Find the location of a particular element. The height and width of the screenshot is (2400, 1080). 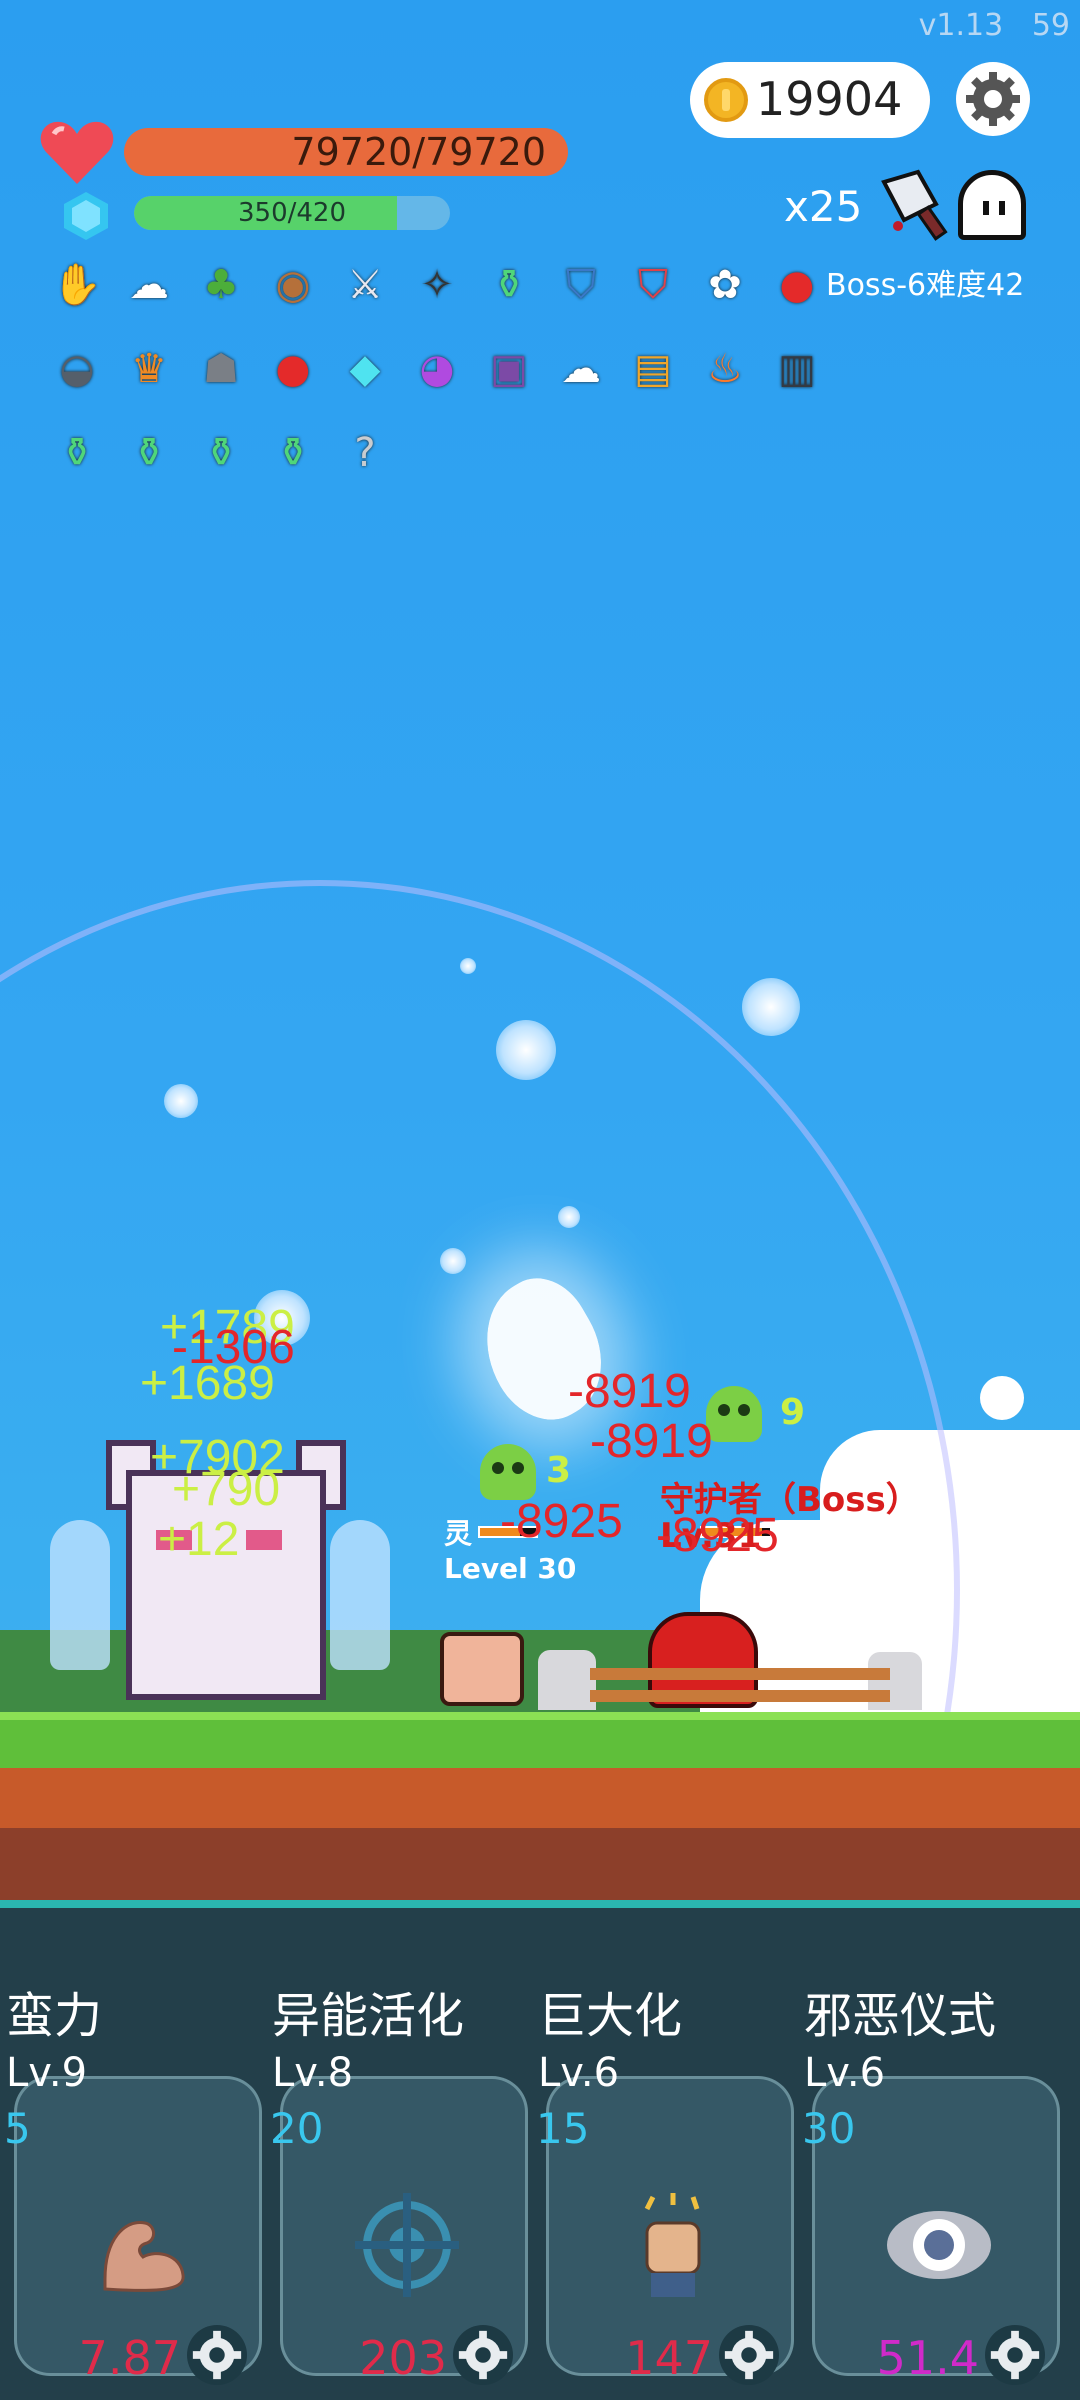

skill-cost: 30 is located at coordinates (829, 2128).